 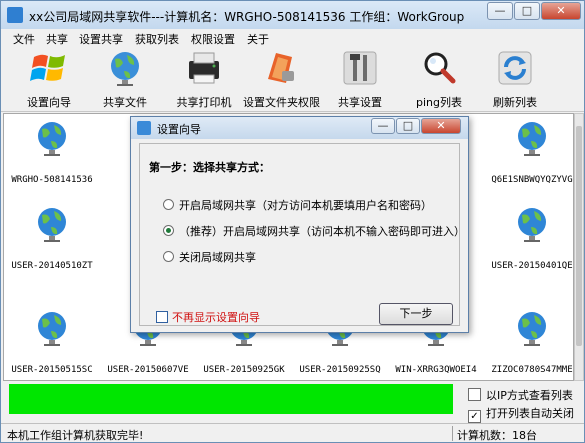 I want to click on folder-key-icon, so click(x=281, y=68).